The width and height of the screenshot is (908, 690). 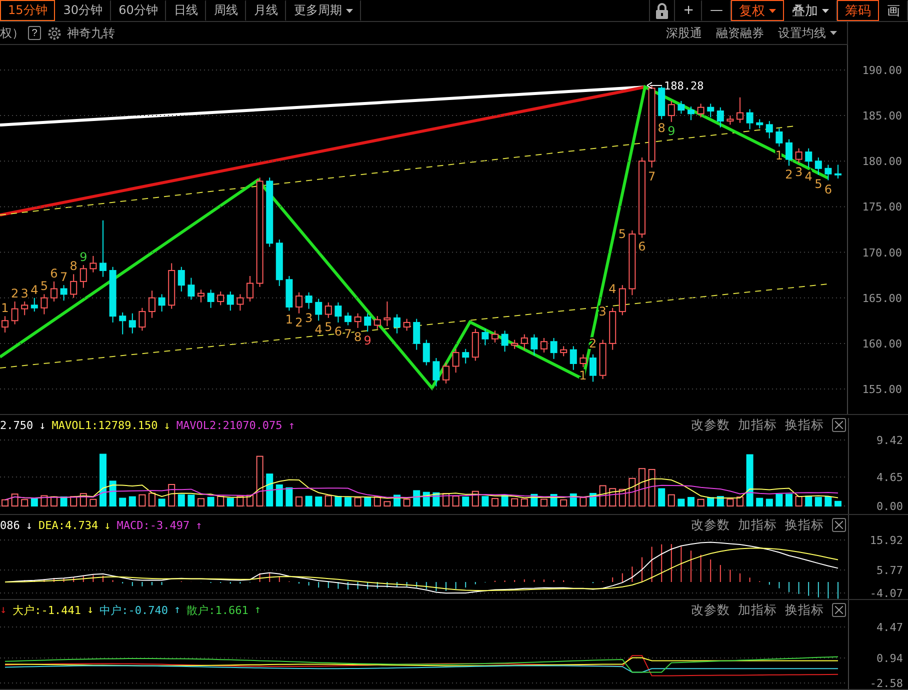 I want to click on axis-tick-label: -2.58, so click(x=886, y=683).